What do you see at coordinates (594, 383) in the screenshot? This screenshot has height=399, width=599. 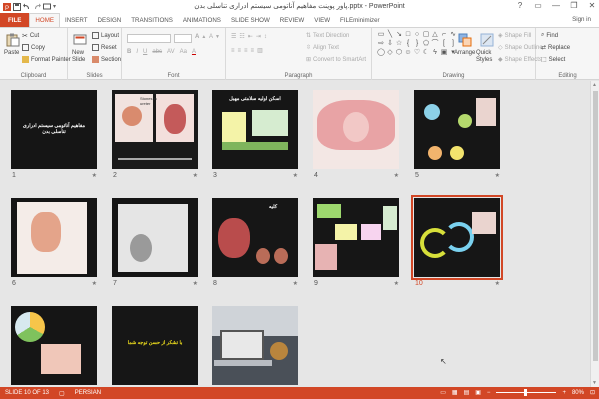 I see `scroll-down-icon: ▼` at bounding box center [594, 383].